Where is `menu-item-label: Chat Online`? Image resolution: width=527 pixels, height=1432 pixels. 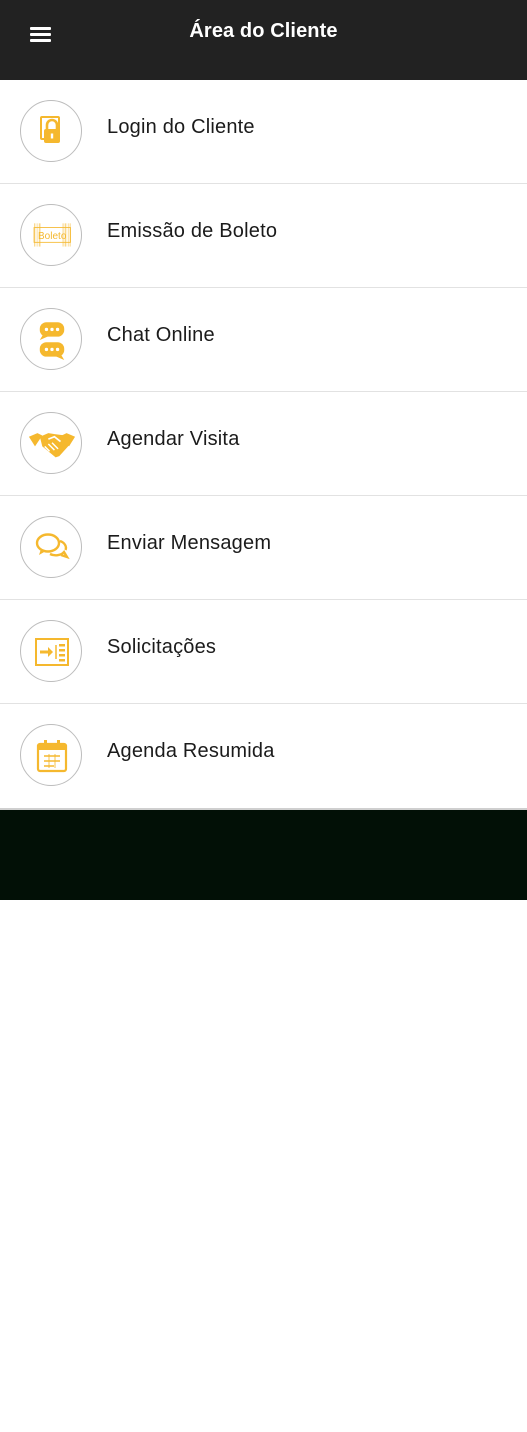 menu-item-label: Chat Online is located at coordinates (161, 335).